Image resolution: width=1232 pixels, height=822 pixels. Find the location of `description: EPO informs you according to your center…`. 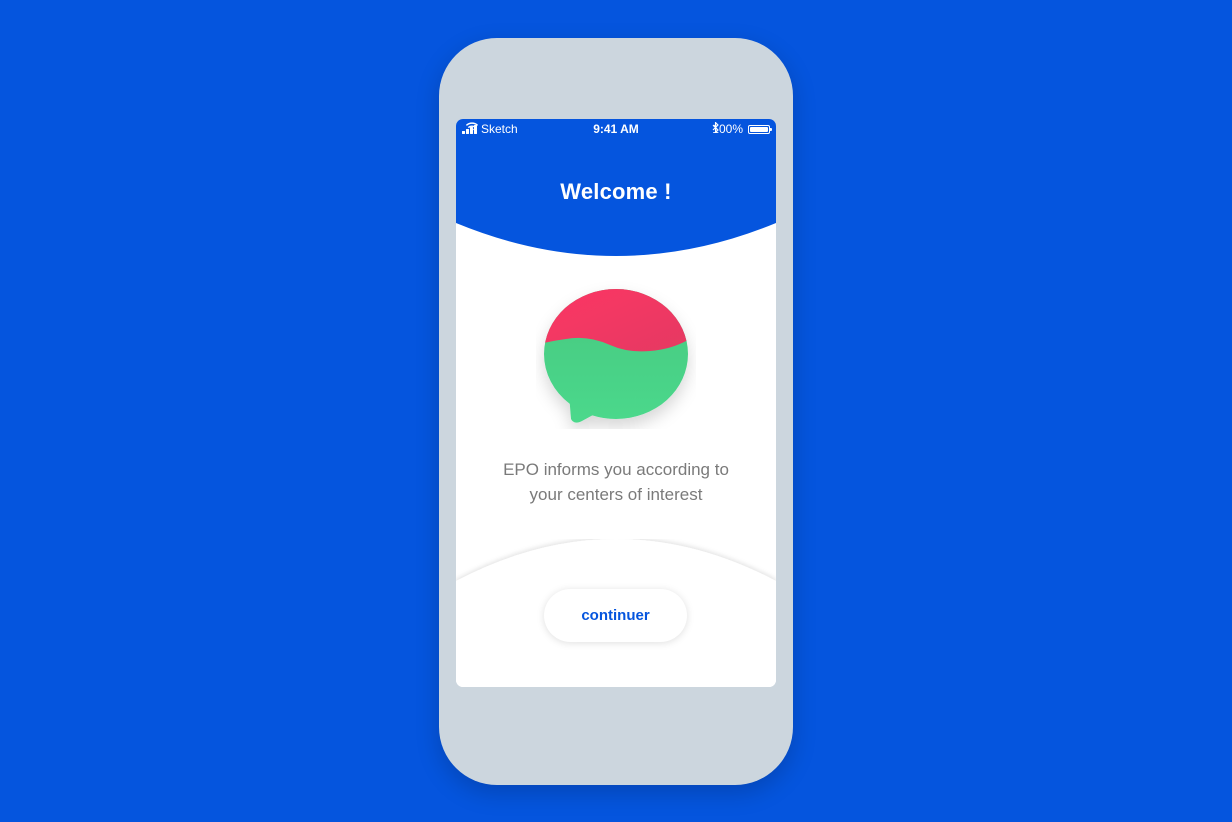

description: EPO informs you according to your center… is located at coordinates (616, 482).